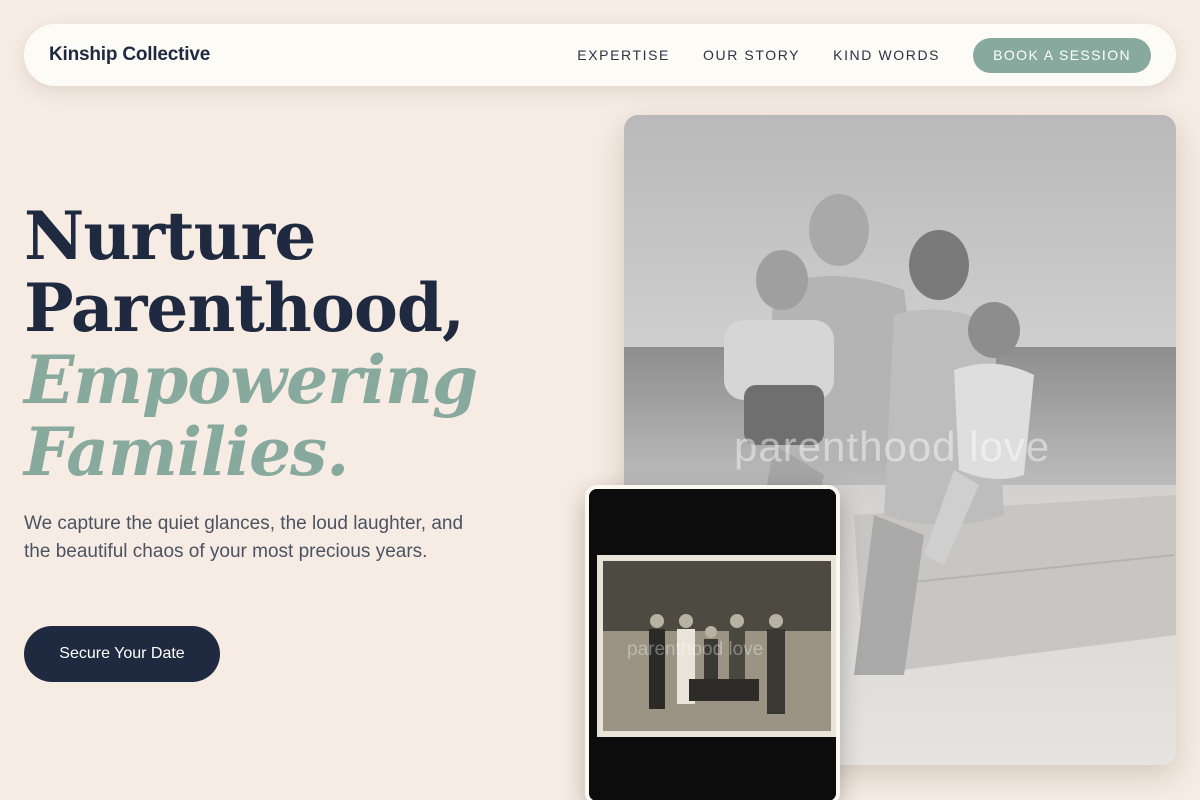 The width and height of the screenshot is (1200, 800). What do you see at coordinates (695, 649) in the screenshot?
I see `small-photo-watermark: parenthood love` at bounding box center [695, 649].